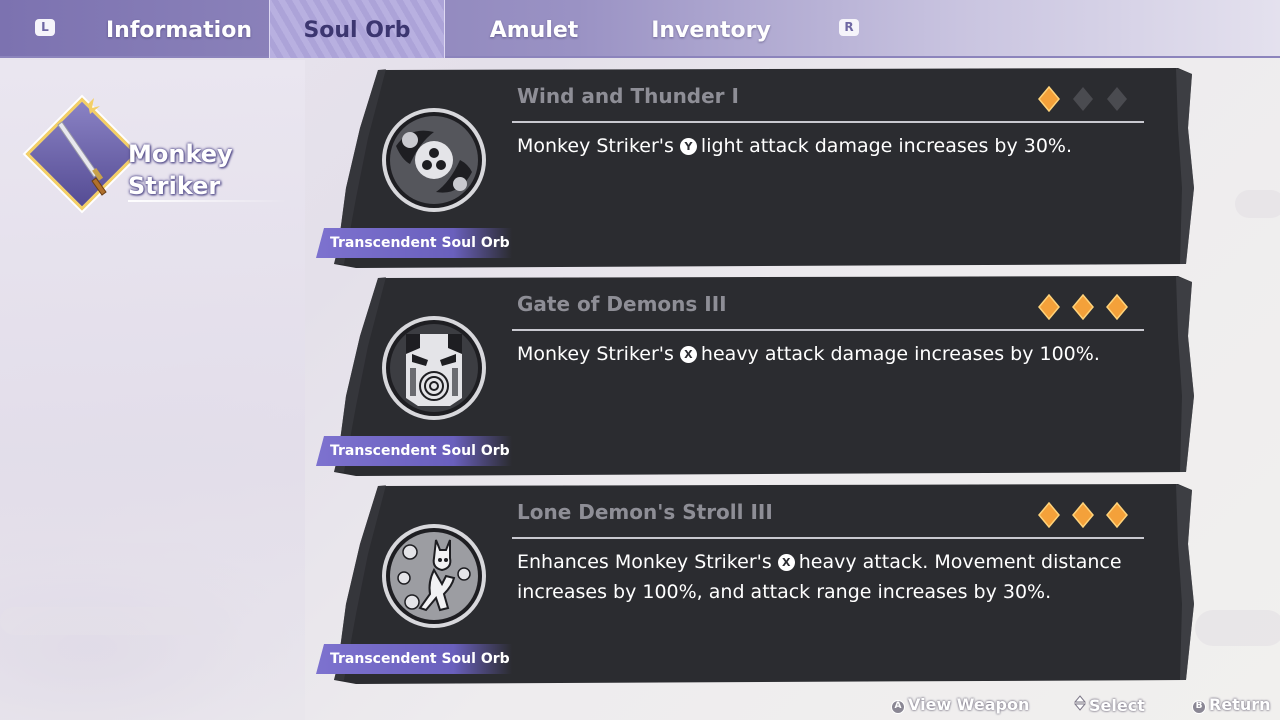 The image size is (1280, 720). What do you see at coordinates (45, 27) in the screenshot?
I see `l-shoulder-button: L` at bounding box center [45, 27].